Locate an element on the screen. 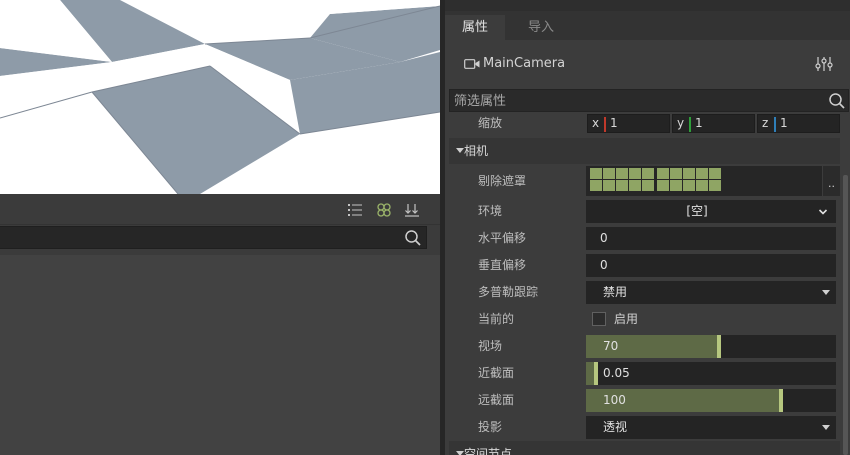 The image size is (850, 455). property-label: 视场 is located at coordinates (490, 346).